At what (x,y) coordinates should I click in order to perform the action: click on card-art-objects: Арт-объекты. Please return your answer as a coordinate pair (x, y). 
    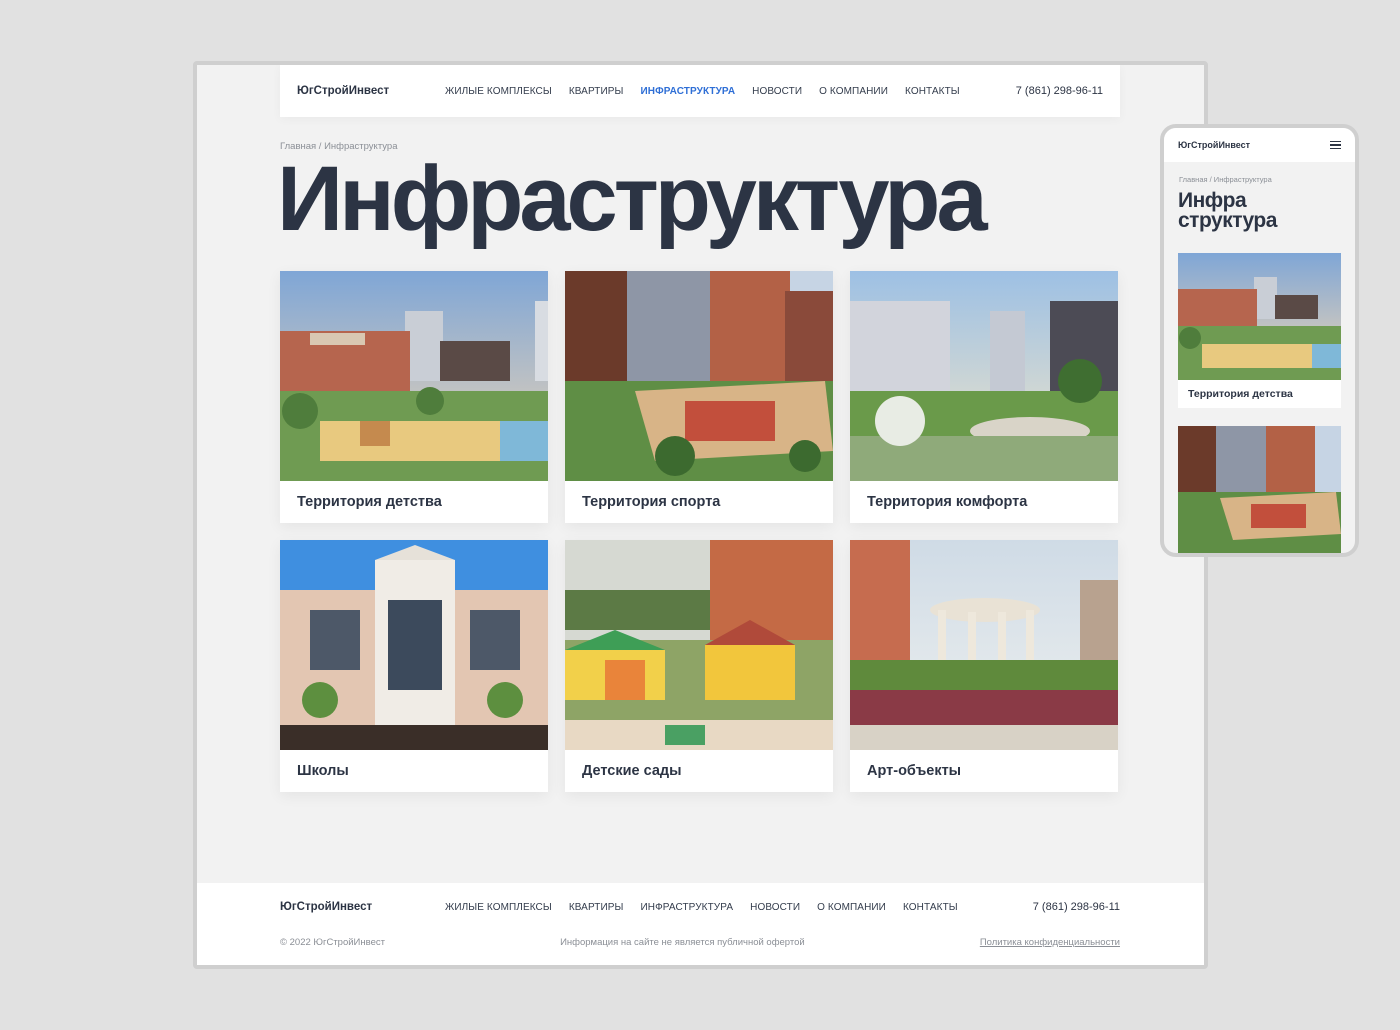
    Looking at the image, I should click on (984, 666).